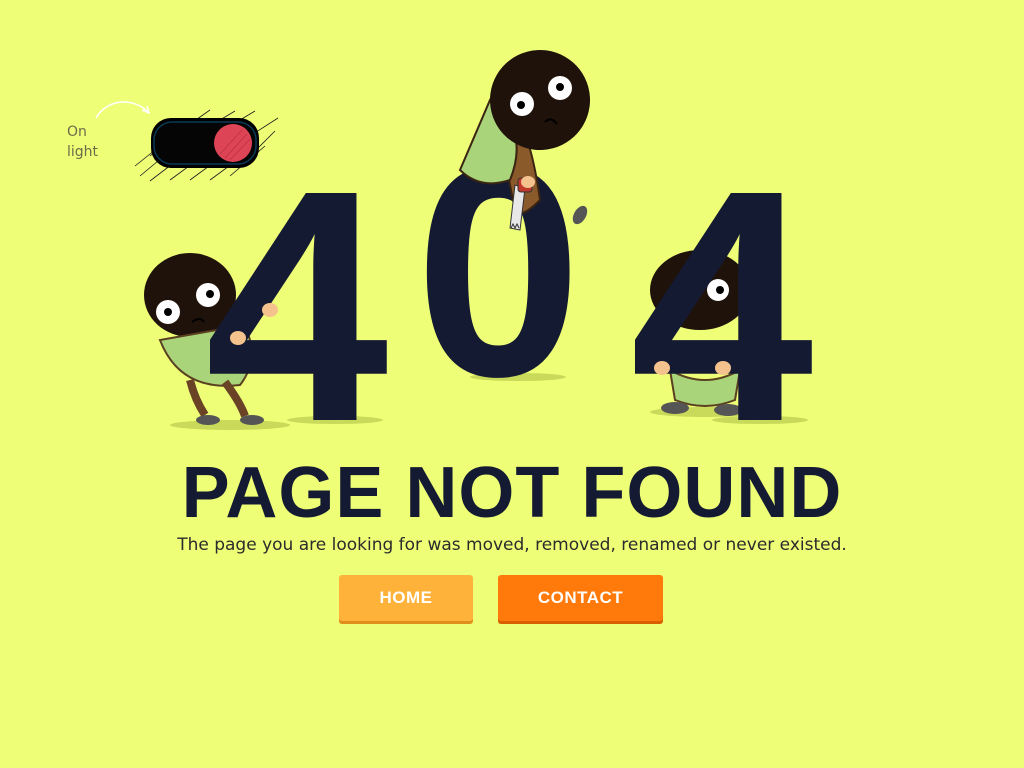 The height and width of the screenshot is (768, 1024). What do you see at coordinates (723, 280) in the screenshot?
I see `digit-four-right: 4` at bounding box center [723, 280].